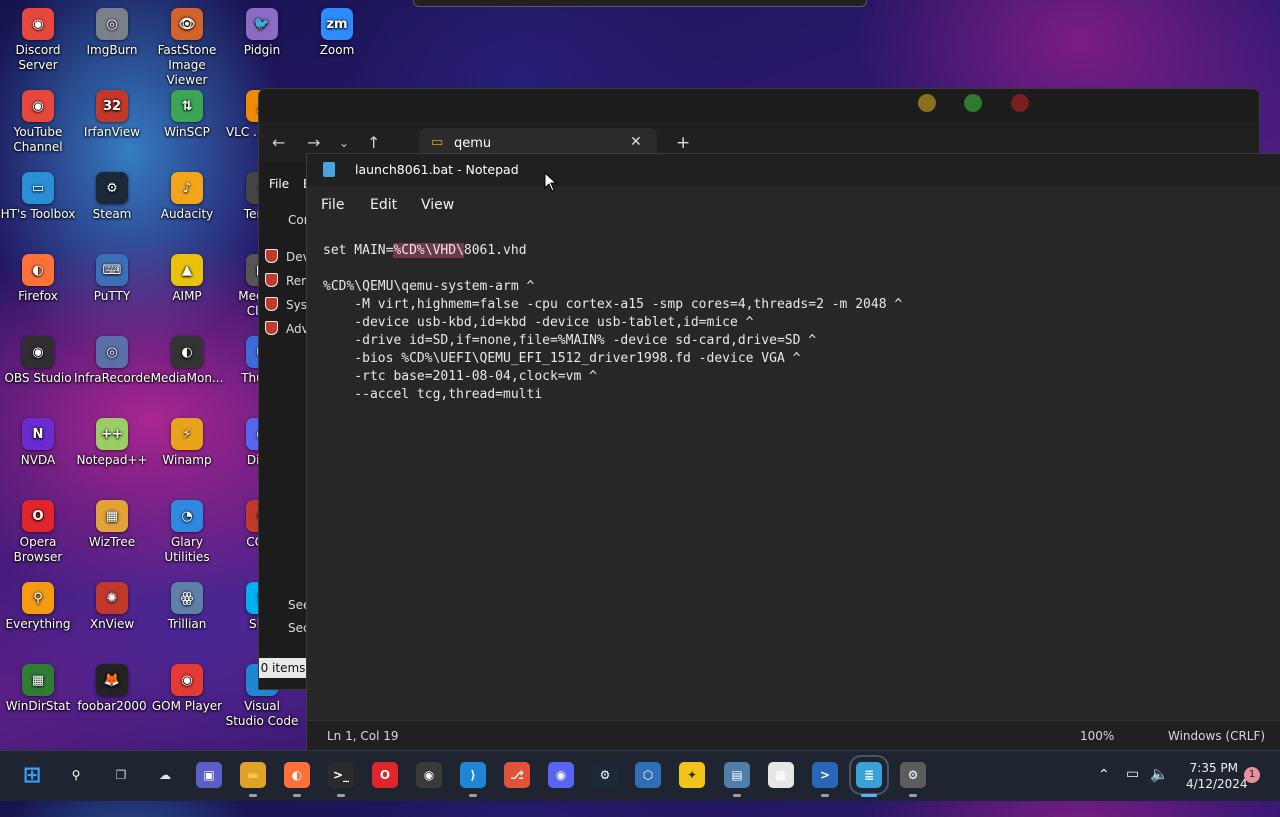  What do you see at coordinates (262, 33) in the screenshot?
I see `desktop-icon-pidgin: 🐦 Pidgin` at bounding box center [262, 33].